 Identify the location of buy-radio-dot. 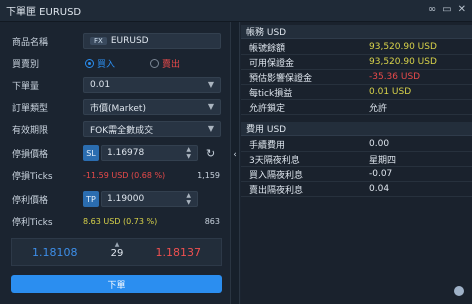
(89, 63).